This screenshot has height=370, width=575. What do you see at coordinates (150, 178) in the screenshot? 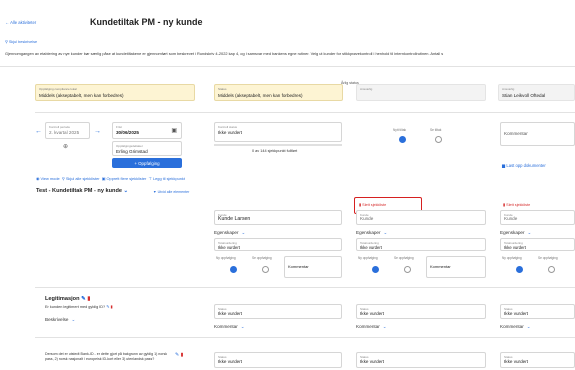
I see `filter-plus-icon: ⊤` at bounding box center [150, 178].